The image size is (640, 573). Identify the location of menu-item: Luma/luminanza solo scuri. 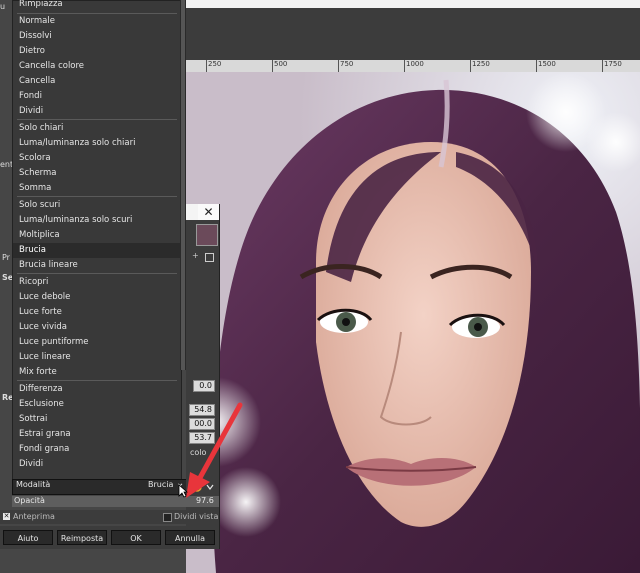
(97, 220).